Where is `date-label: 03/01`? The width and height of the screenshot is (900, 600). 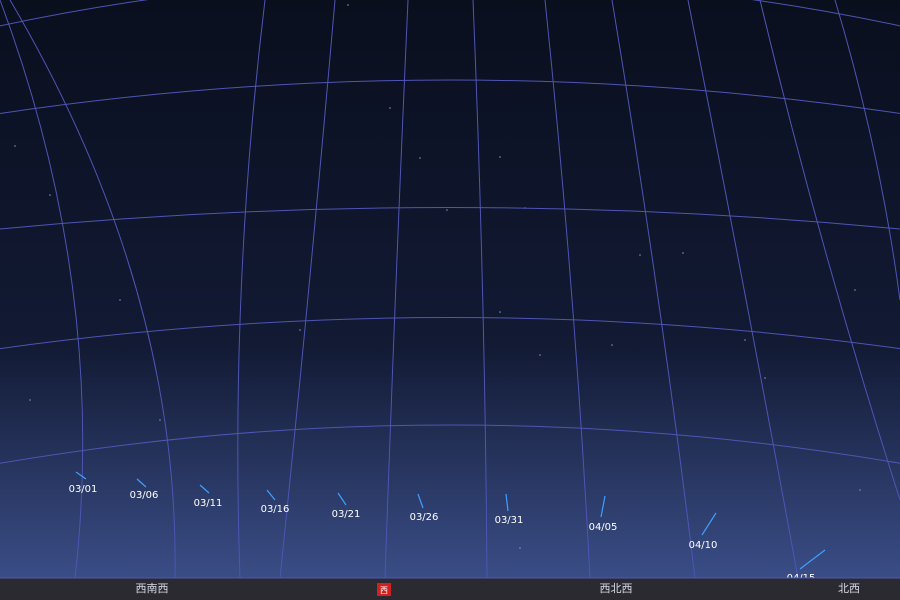
date-label: 03/01 is located at coordinates (83, 489).